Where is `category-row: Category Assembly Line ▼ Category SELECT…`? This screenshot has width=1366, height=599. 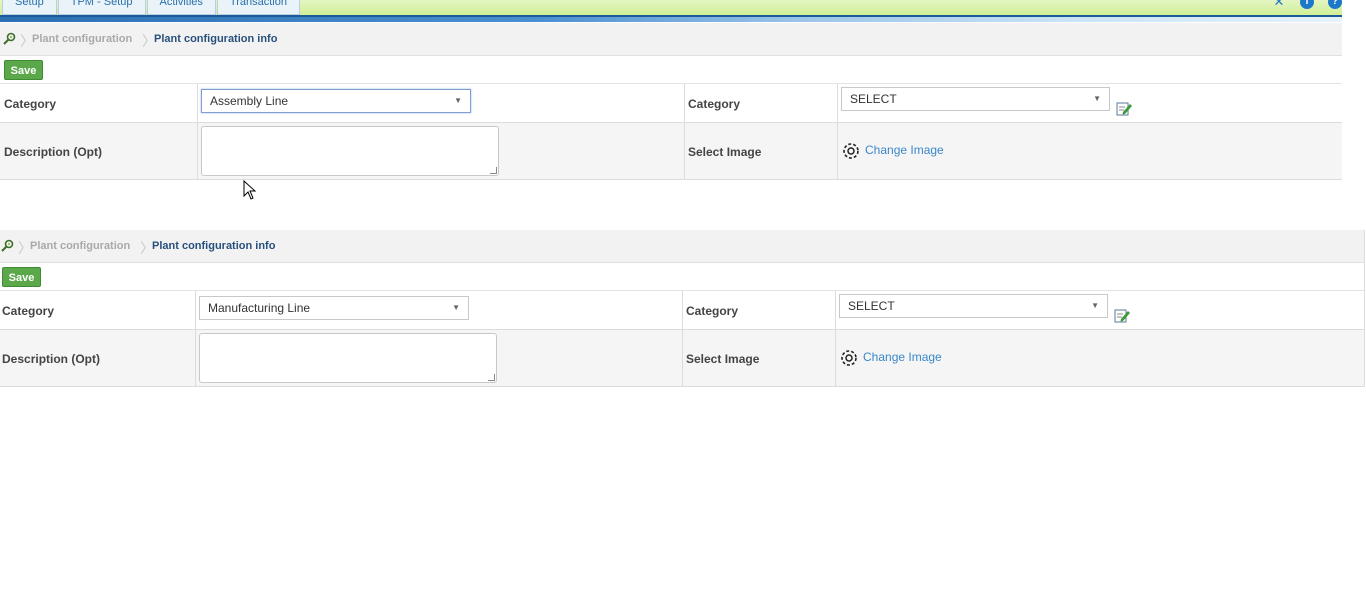 category-row: Category Assembly Line ▼ Category SELECT… is located at coordinates (671, 103).